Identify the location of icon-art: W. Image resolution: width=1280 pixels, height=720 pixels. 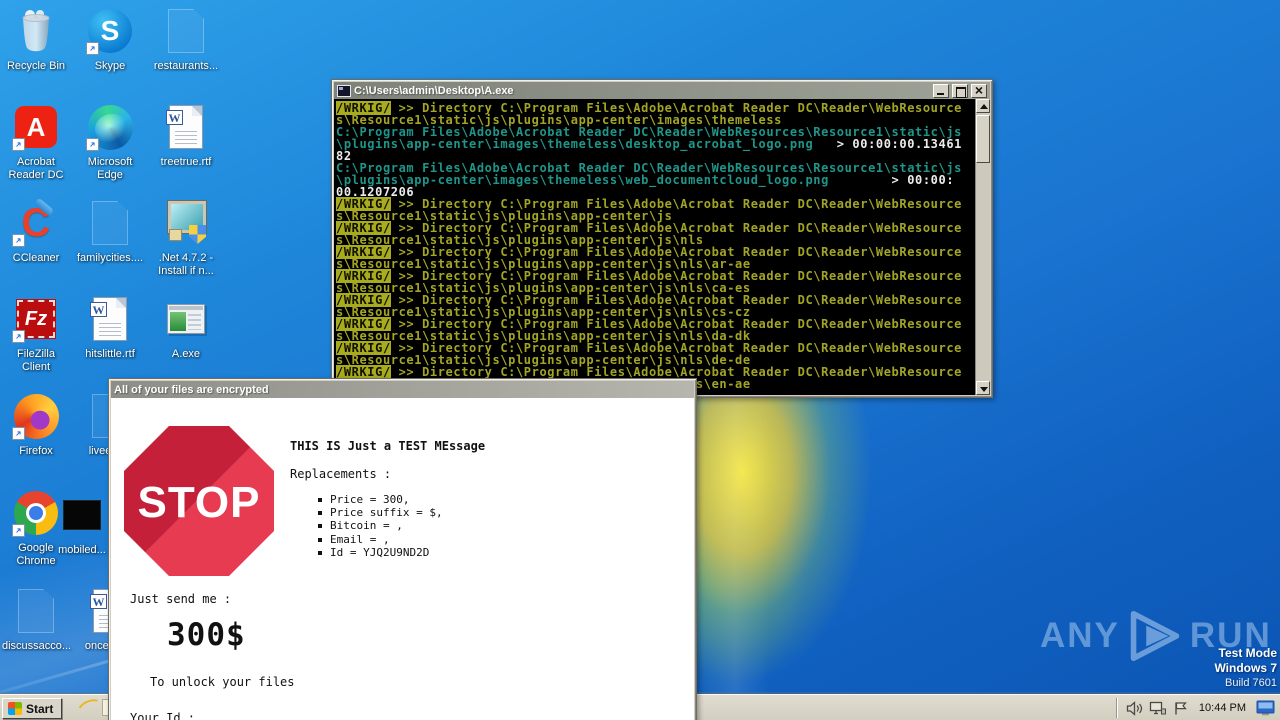
(110, 319).